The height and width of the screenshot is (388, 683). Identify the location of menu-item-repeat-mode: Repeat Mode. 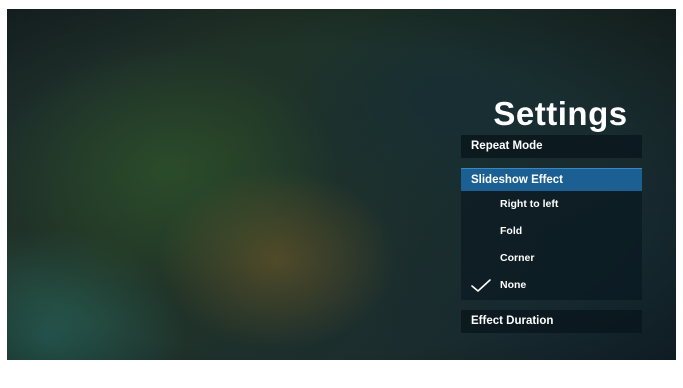
(551, 146).